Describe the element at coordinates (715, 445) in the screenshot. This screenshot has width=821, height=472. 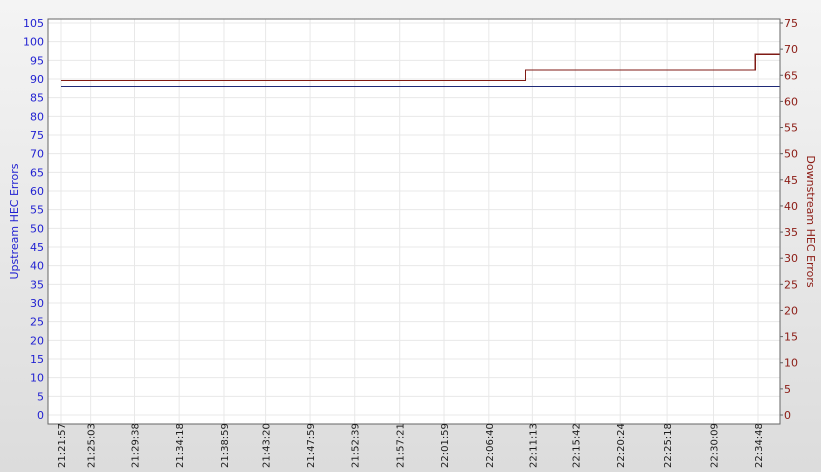
I see `x-axis-tick-label: 22:30:09` at that location.